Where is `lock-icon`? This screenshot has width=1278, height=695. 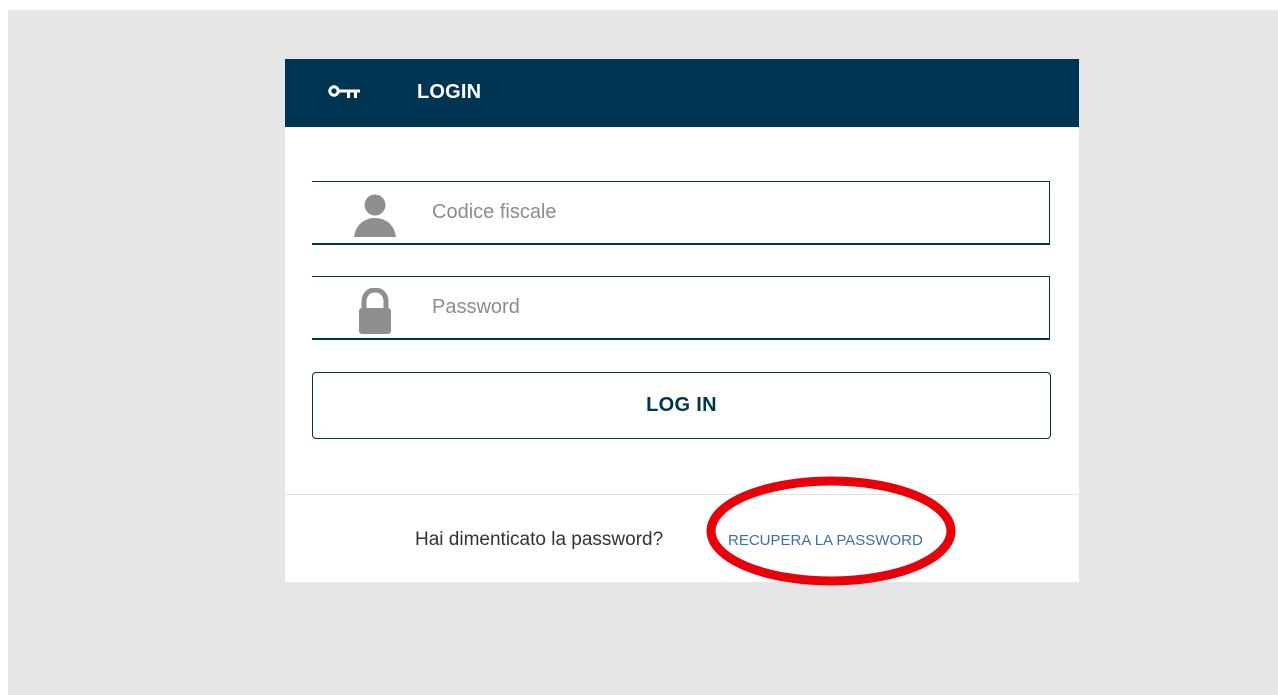 lock-icon is located at coordinates (375, 311).